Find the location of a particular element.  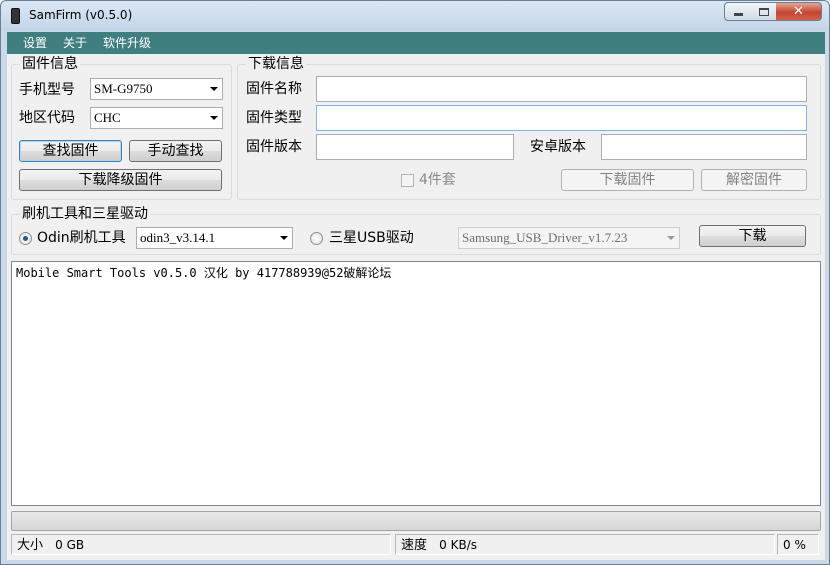

region-select: CHC is located at coordinates (156, 118).